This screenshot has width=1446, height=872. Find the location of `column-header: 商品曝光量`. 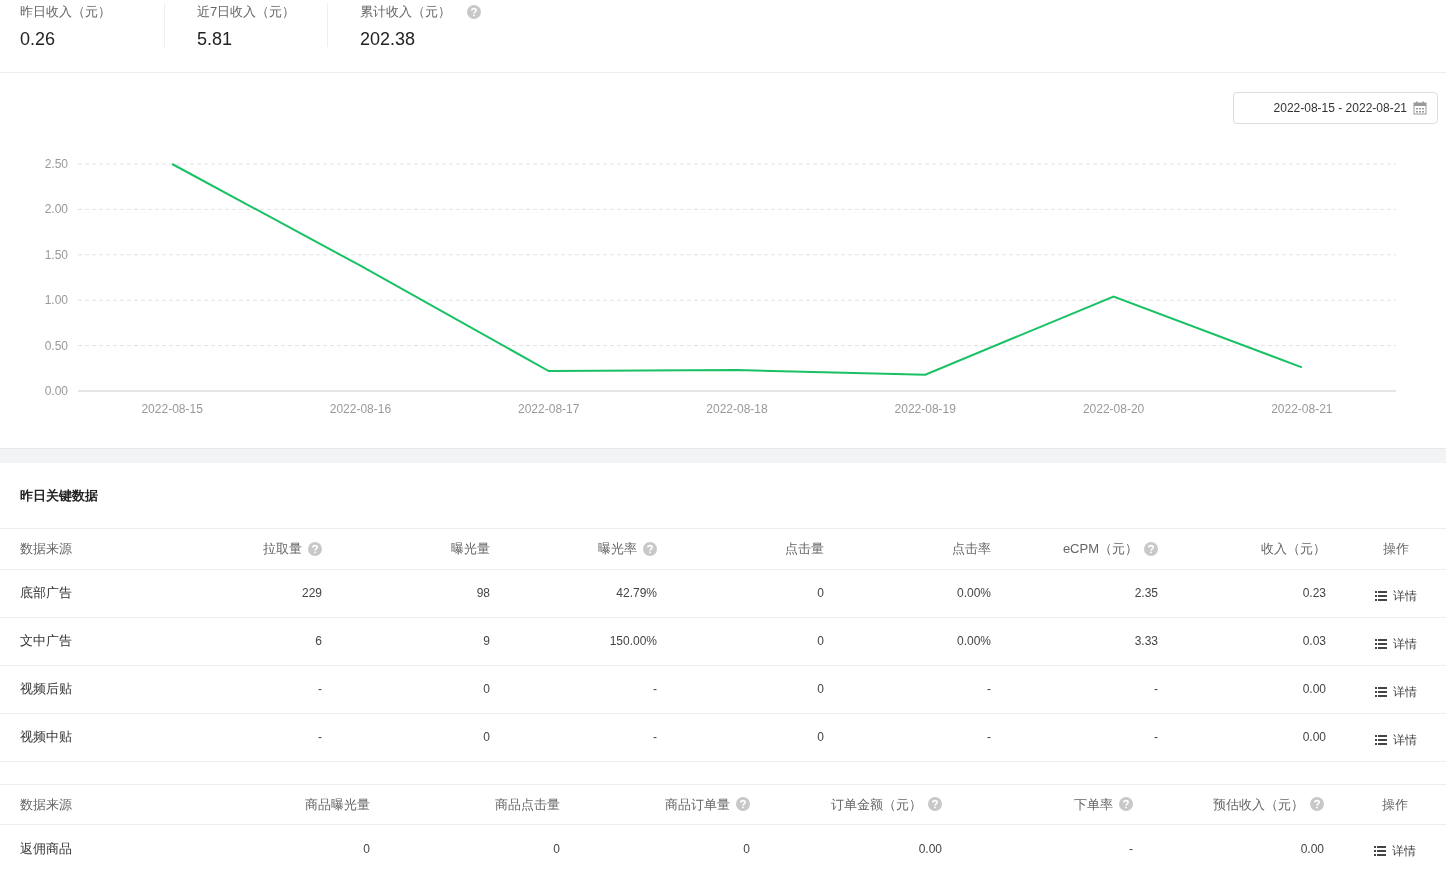

column-header: 商品曝光量 is located at coordinates (337, 804).